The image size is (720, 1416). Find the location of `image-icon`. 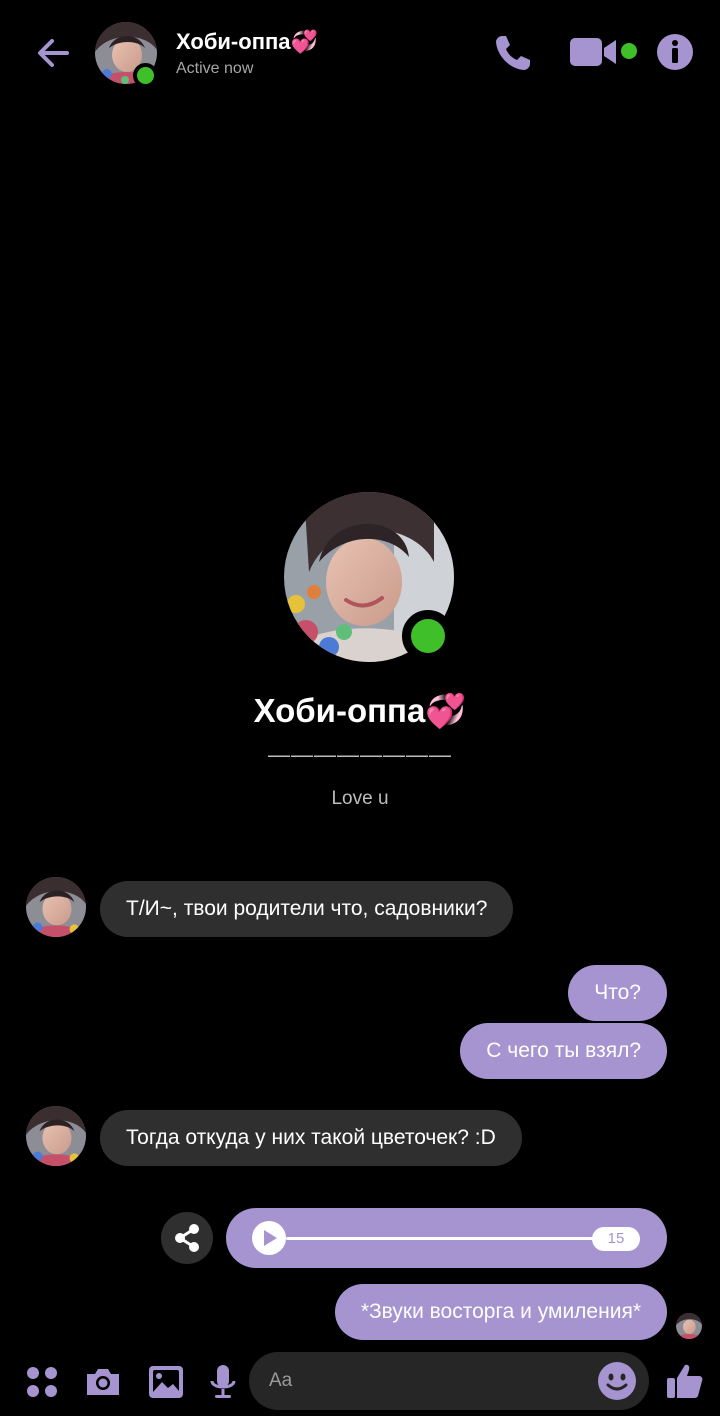

image-icon is located at coordinates (166, 1382).